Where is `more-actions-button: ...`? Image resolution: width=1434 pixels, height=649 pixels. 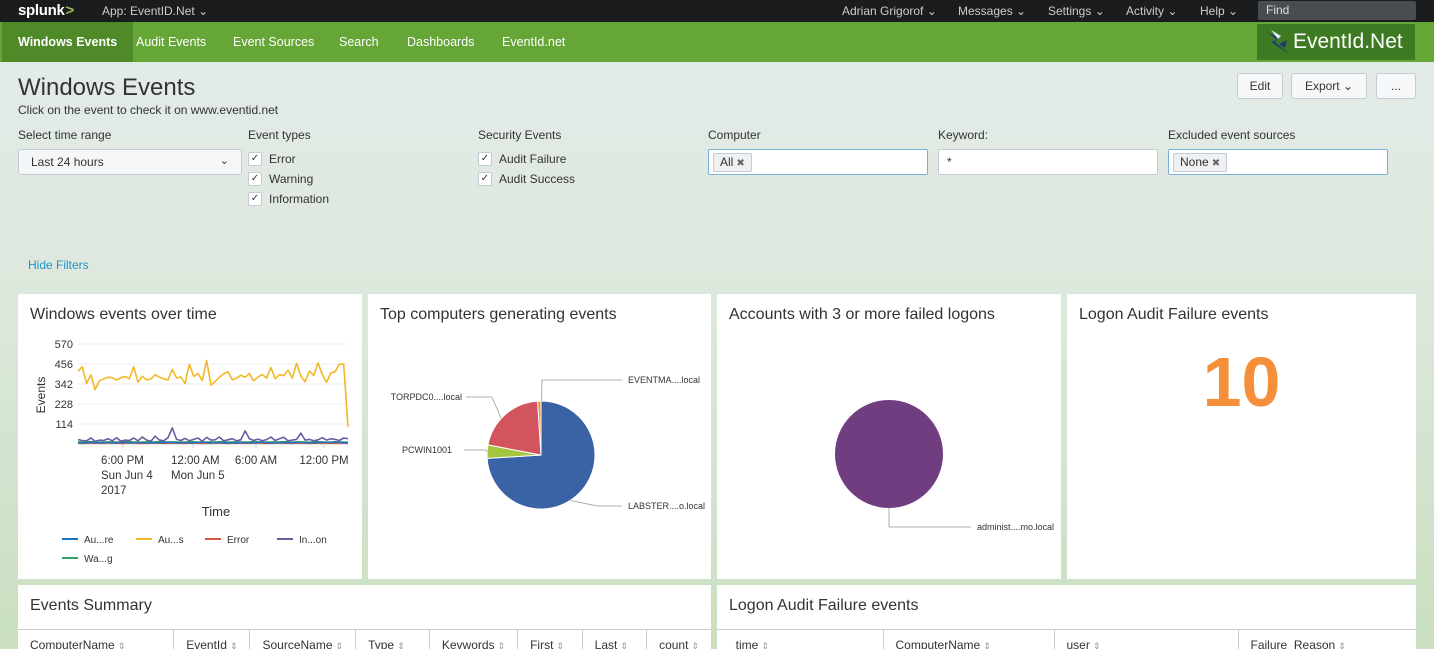 more-actions-button: ... is located at coordinates (1396, 86).